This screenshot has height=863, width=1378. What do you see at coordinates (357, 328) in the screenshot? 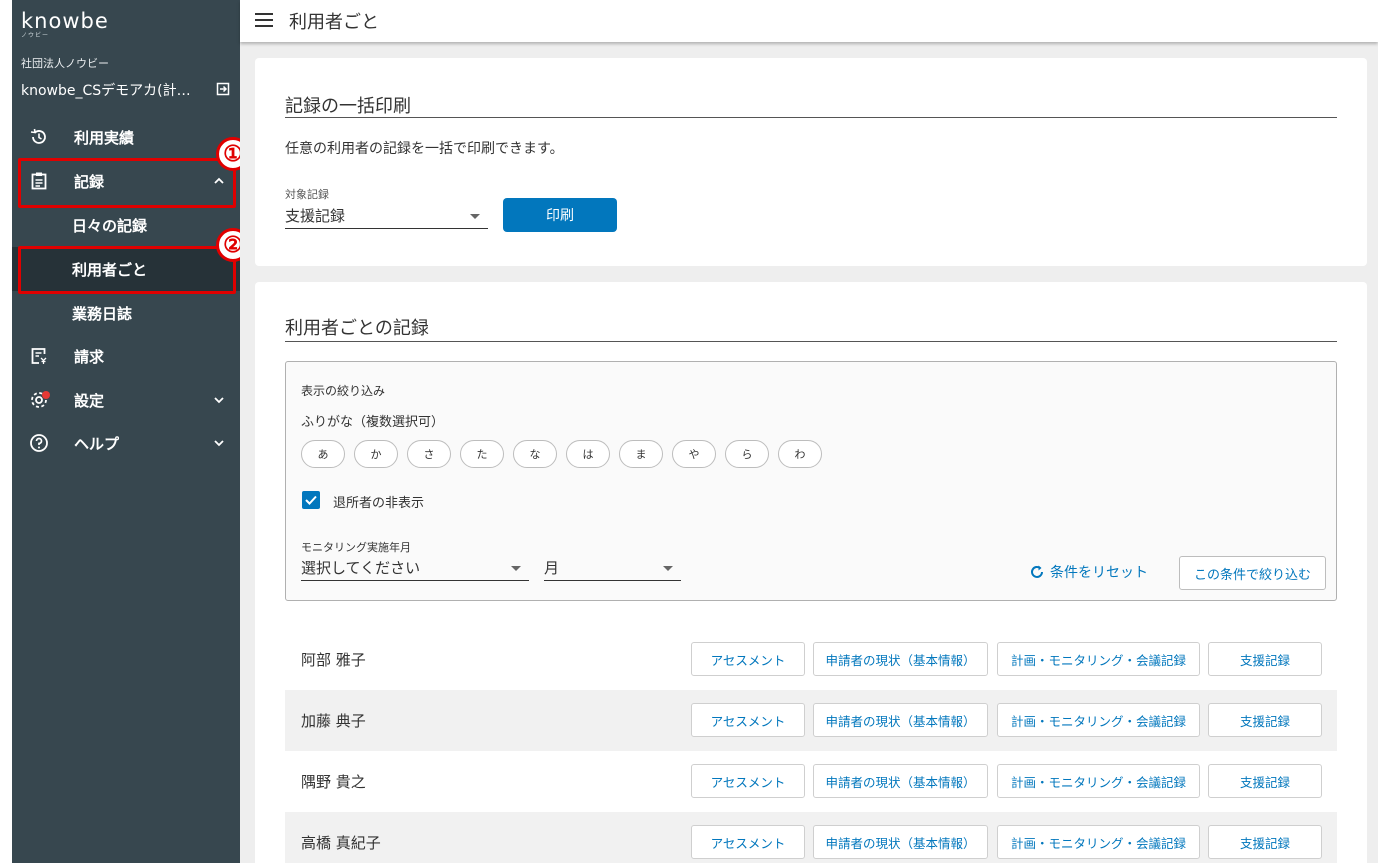
I see `user-records-title: 利用者ごとの記録` at bounding box center [357, 328].